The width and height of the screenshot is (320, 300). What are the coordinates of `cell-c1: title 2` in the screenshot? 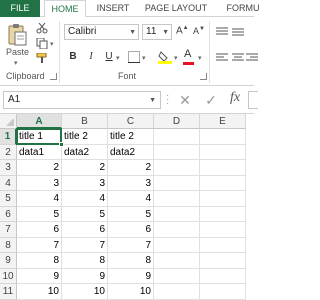 It's located at (131, 137).